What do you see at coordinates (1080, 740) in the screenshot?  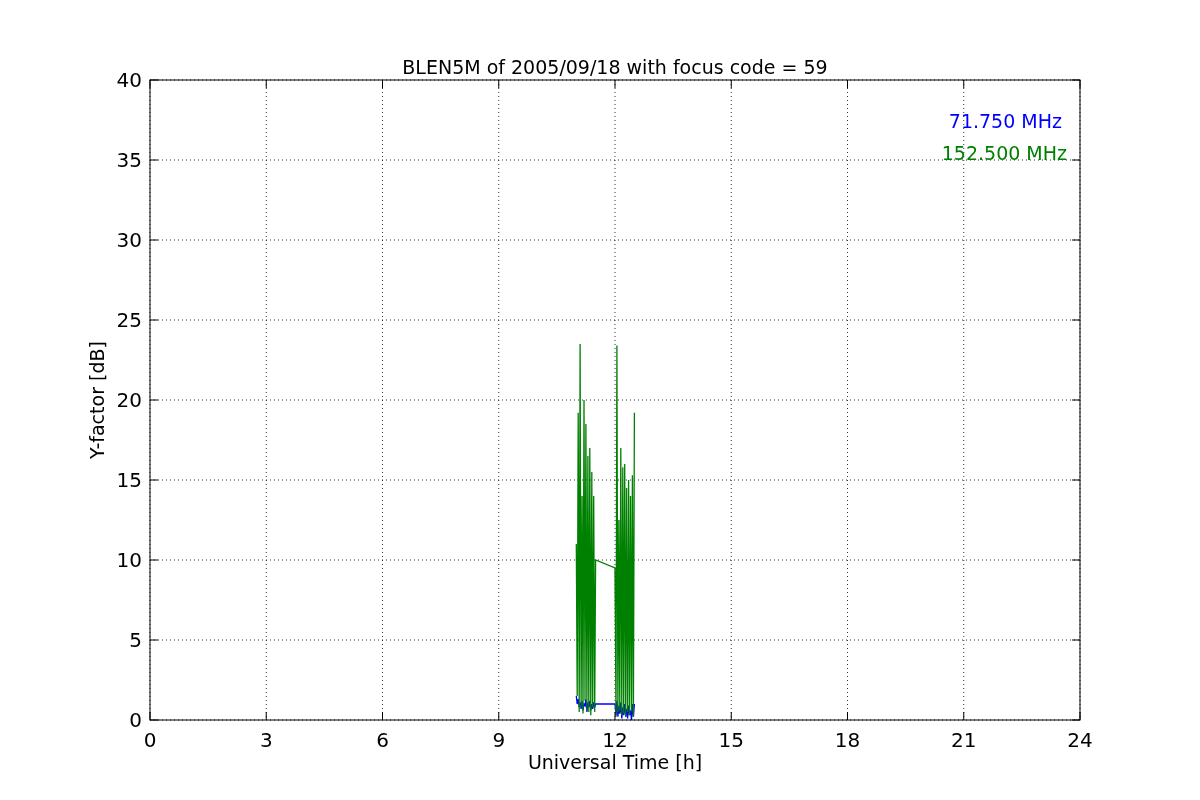 I see `x-tick-label: 24` at bounding box center [1080, 740].